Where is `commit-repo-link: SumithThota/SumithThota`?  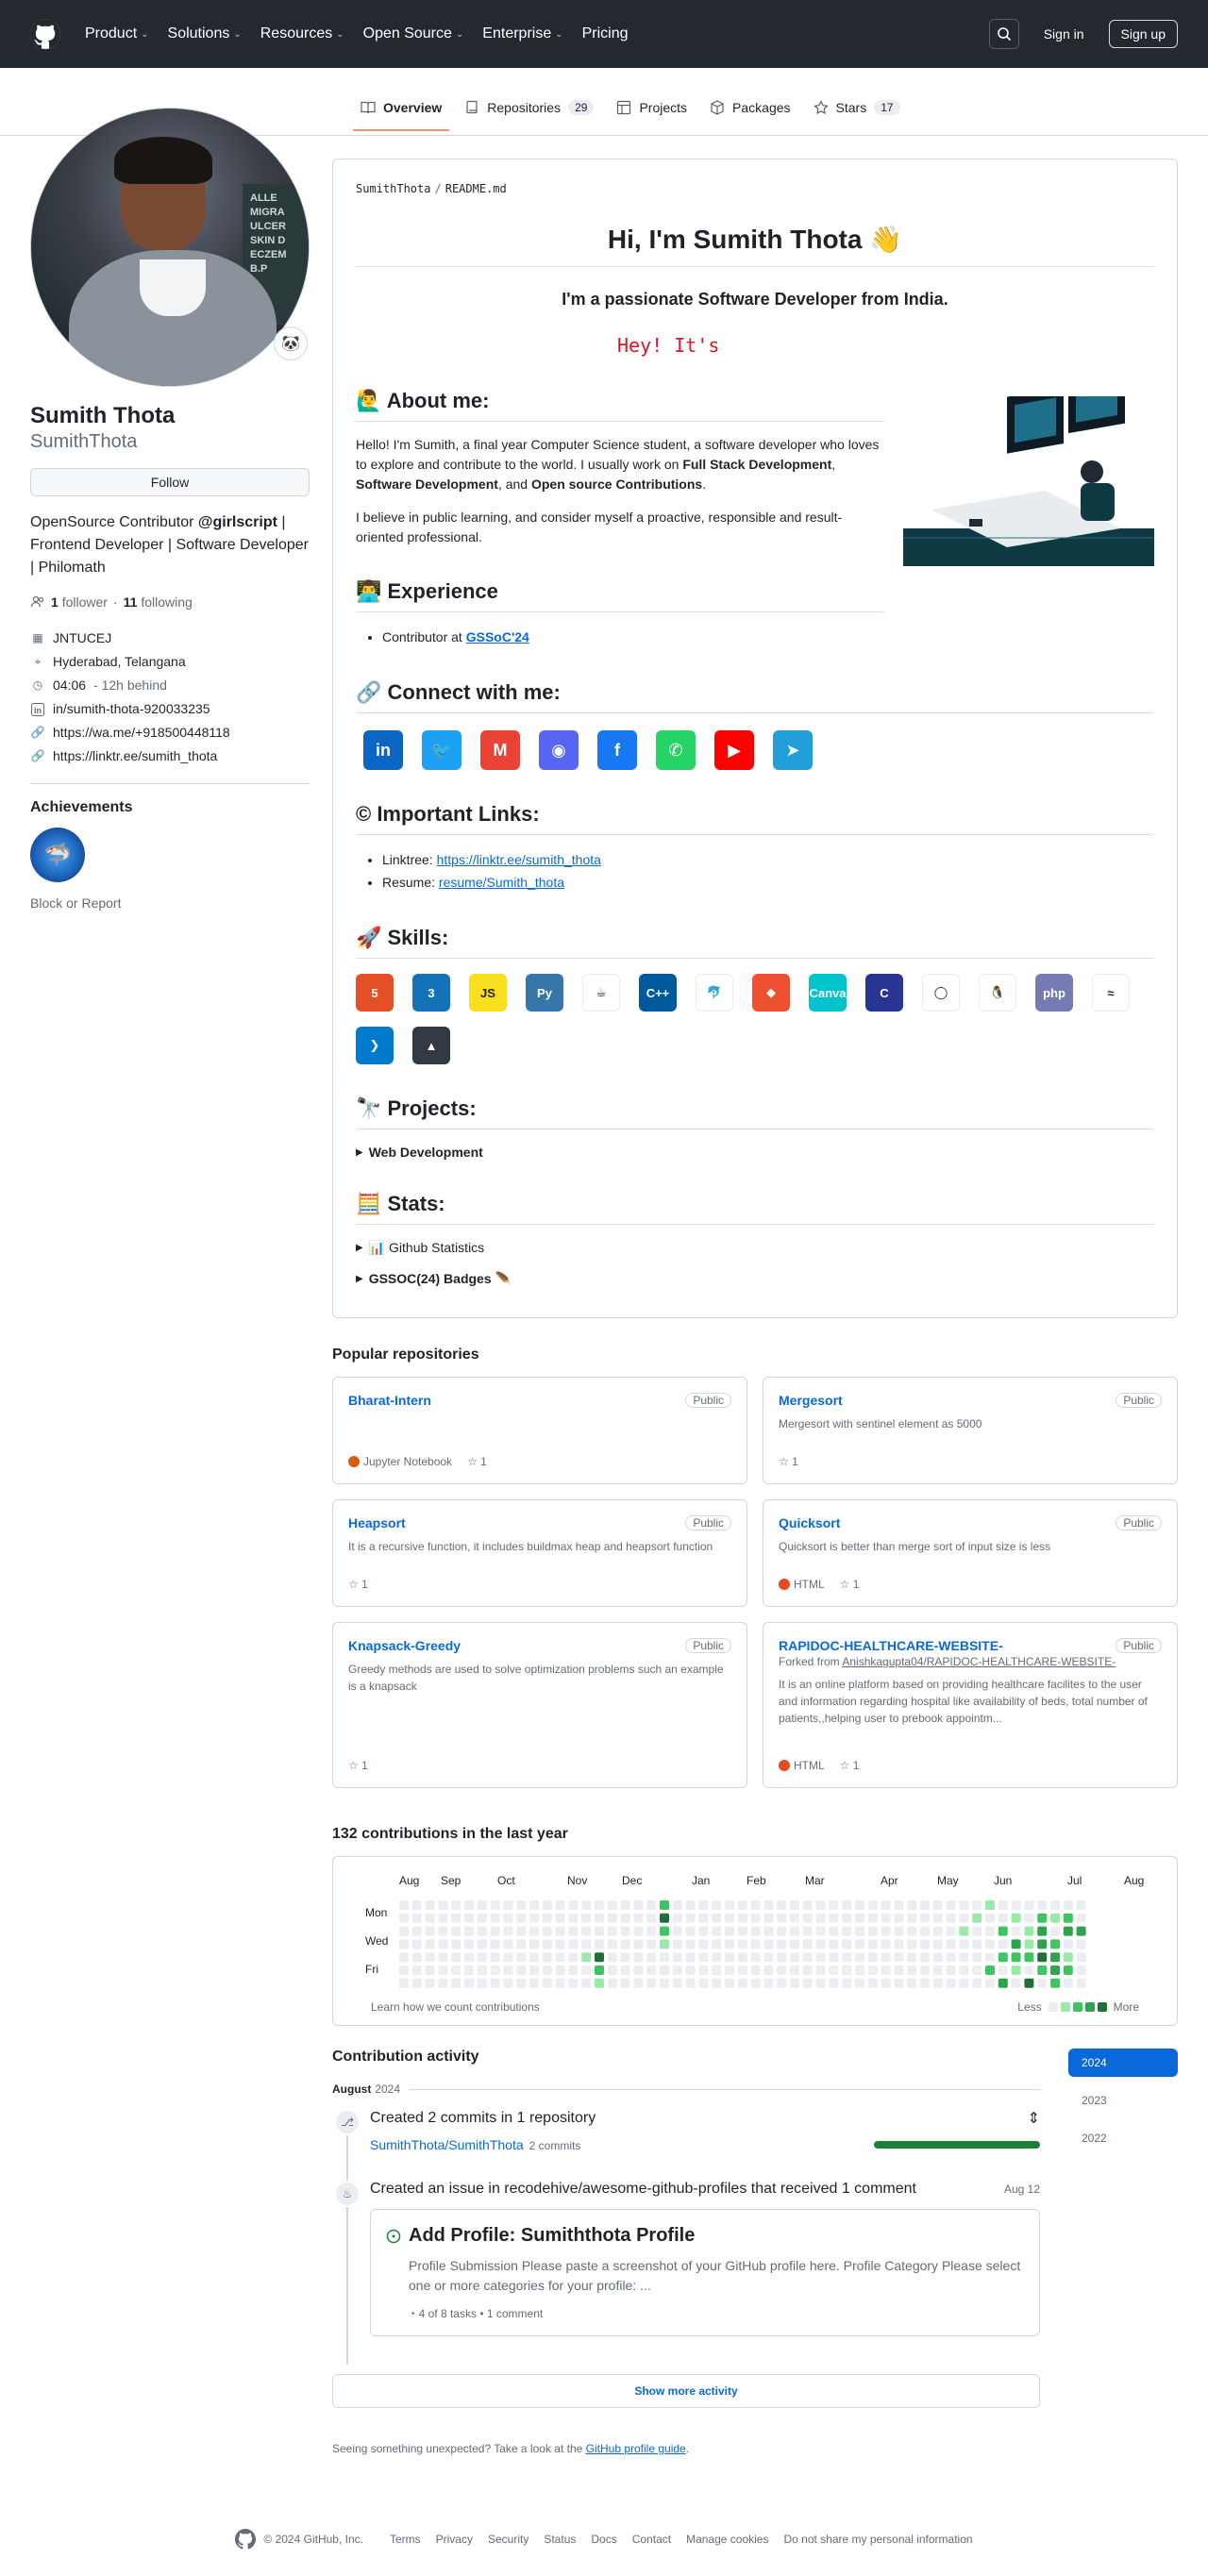
commit-repo-link: SumithThota/SumithThota is located at coordinates (447, 2144).